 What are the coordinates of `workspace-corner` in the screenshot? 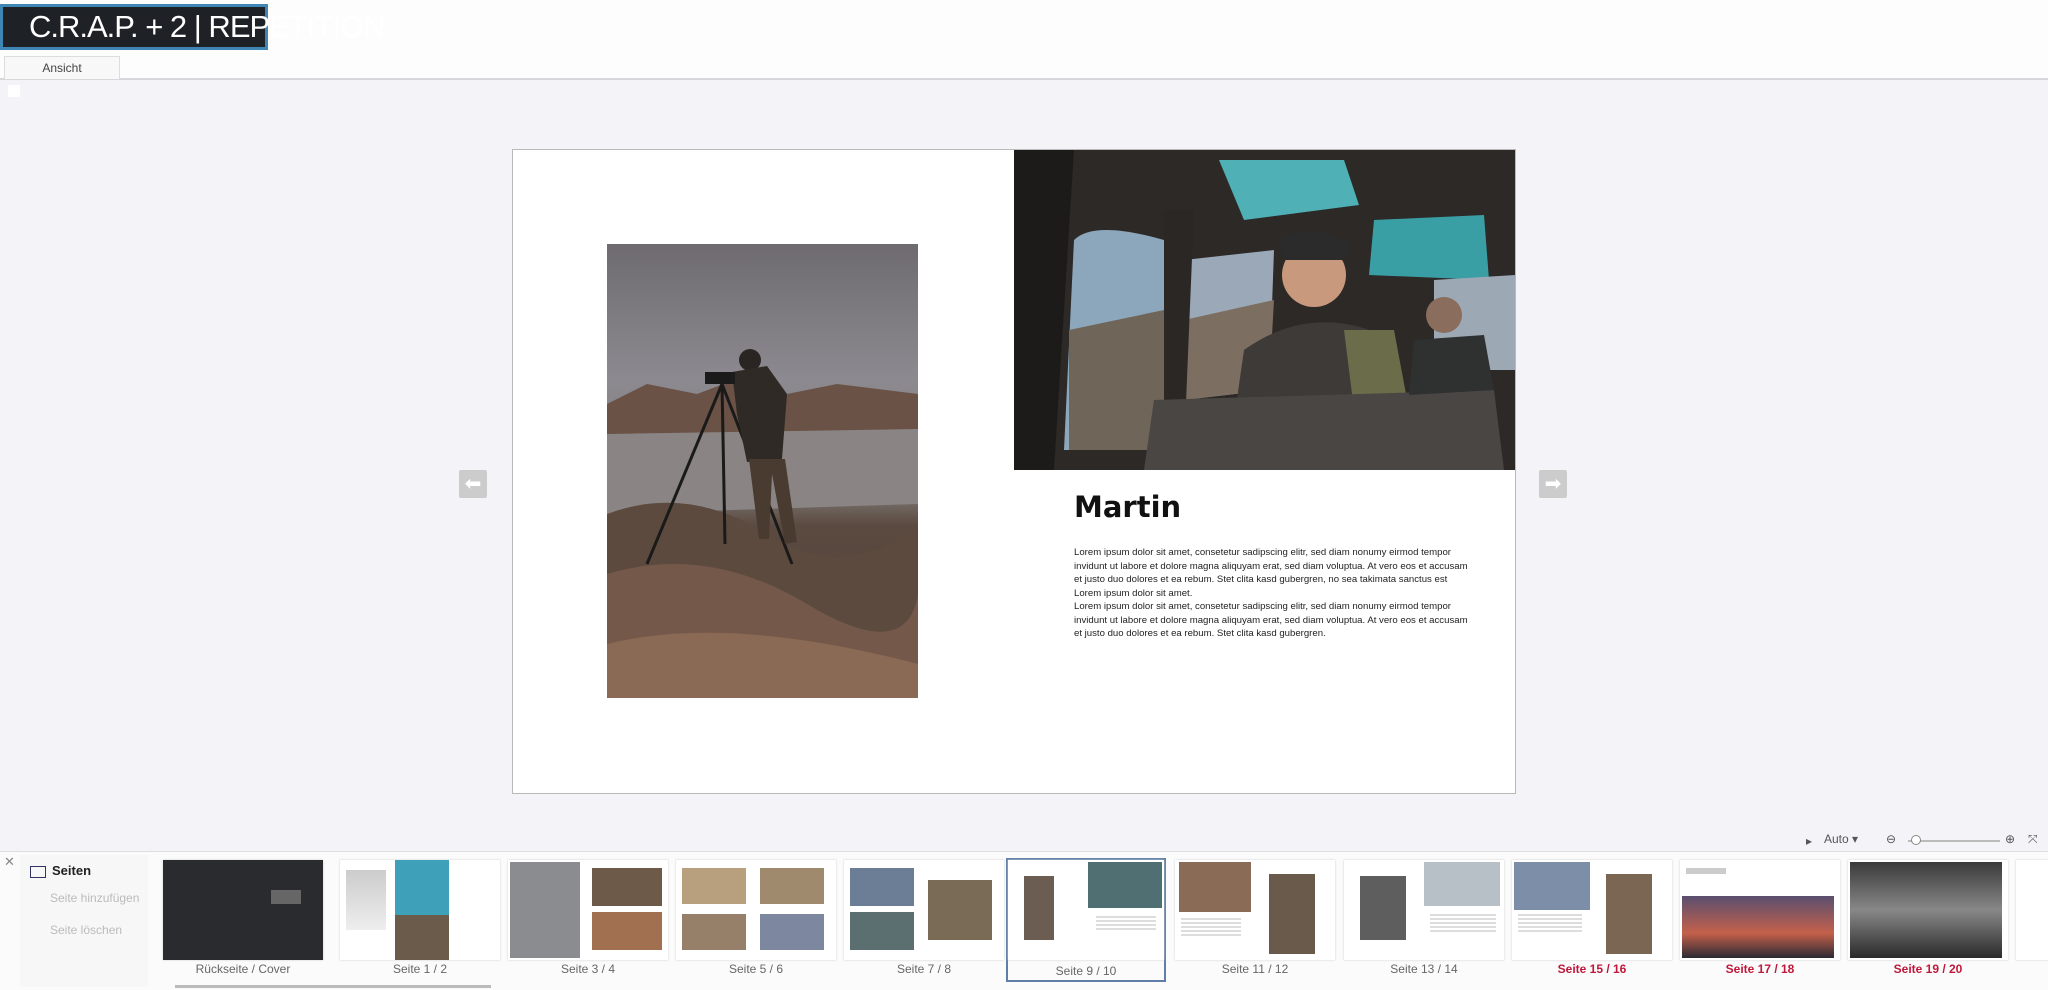 It's located at (14, 91).